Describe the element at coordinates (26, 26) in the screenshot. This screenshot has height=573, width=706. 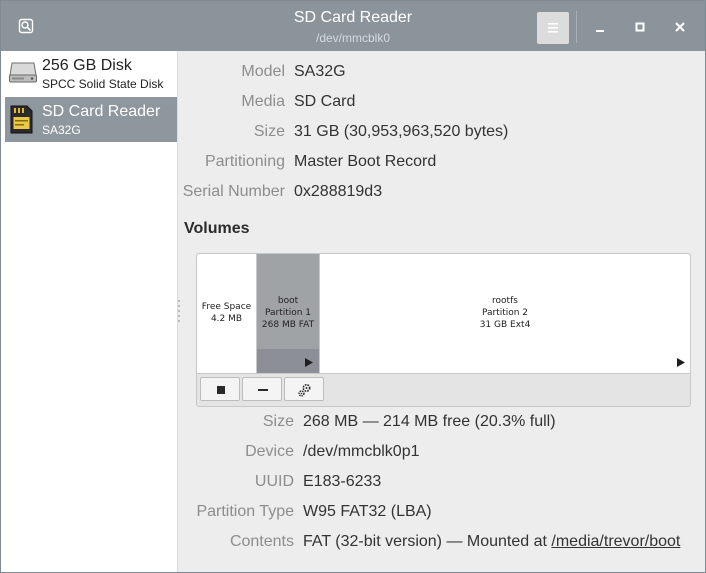
I see `disks-app-icon` at that location.